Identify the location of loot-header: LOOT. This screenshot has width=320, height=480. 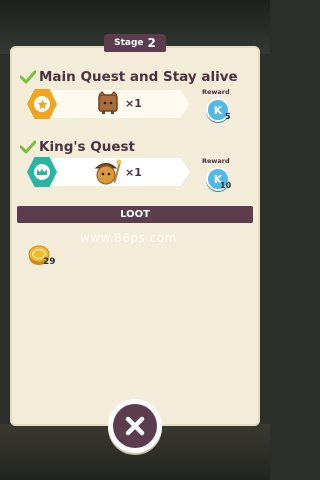
(135, 214).